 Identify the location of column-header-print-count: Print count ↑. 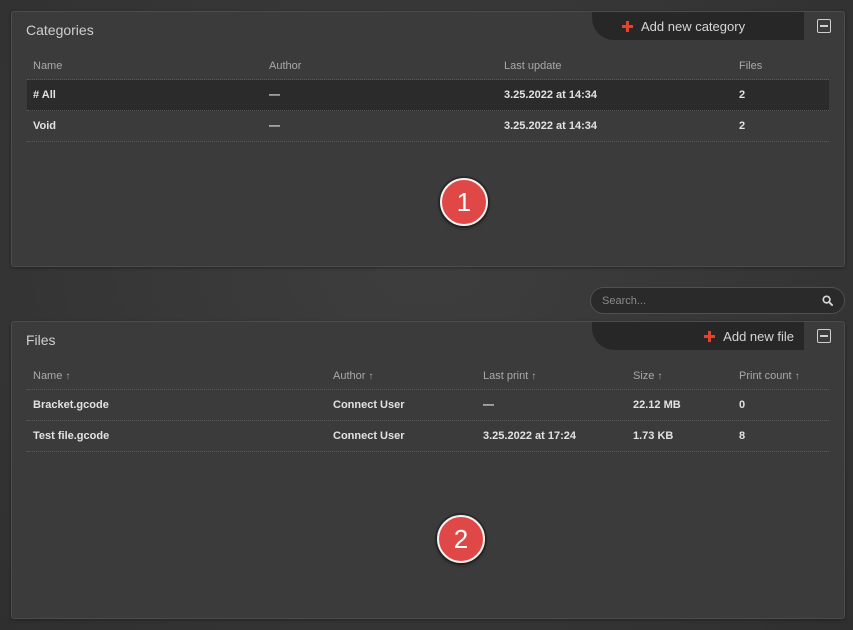
(766, 375).